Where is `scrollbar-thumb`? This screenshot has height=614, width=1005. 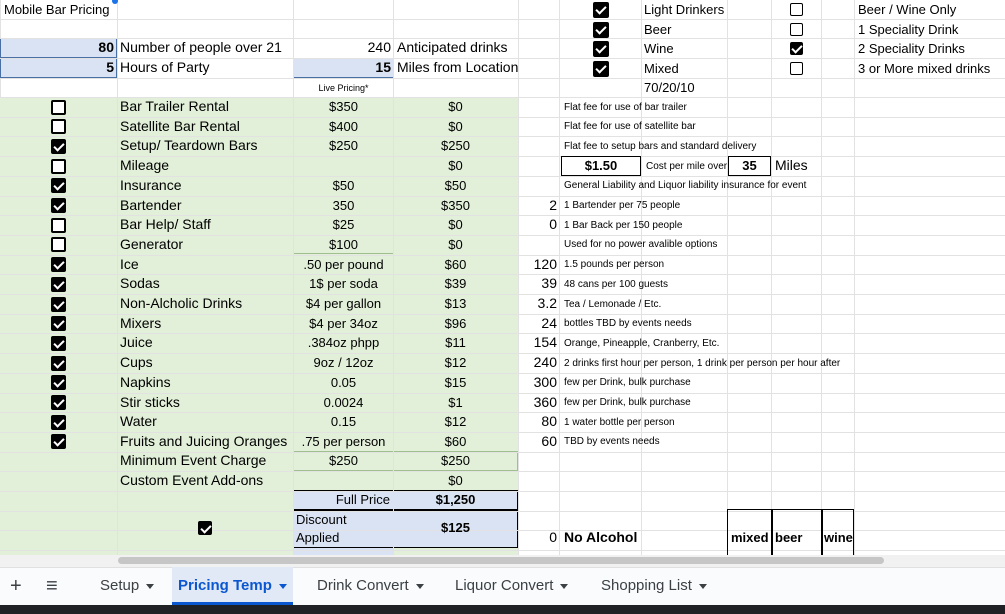 scrollbar-thumb is located at coordinates (501, 560).